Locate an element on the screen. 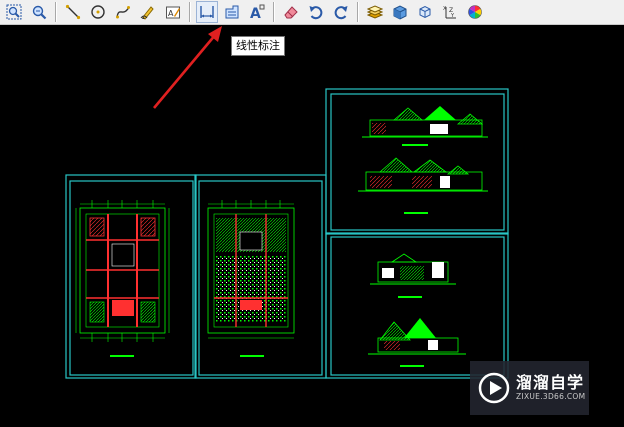 The height and width of the screenshot is (427, 624). svg-text: X is located at coordinates (445, 9).